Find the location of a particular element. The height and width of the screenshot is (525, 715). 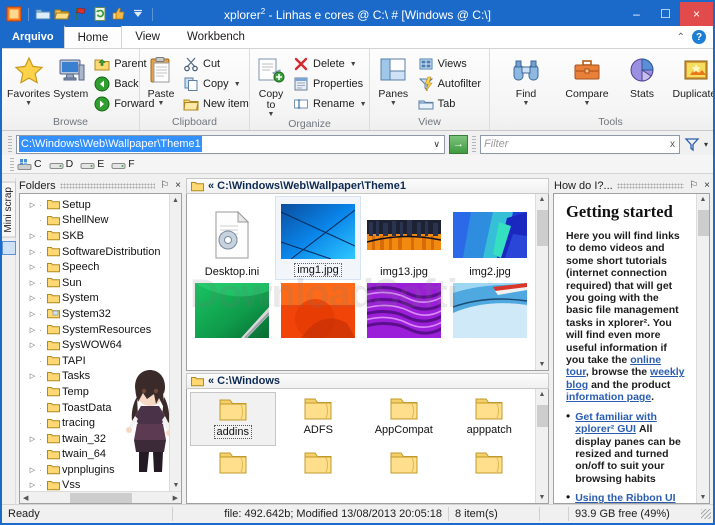

tree-horizontal-scrollbar: ◀ ▶ is located at coordinates (100, 497).